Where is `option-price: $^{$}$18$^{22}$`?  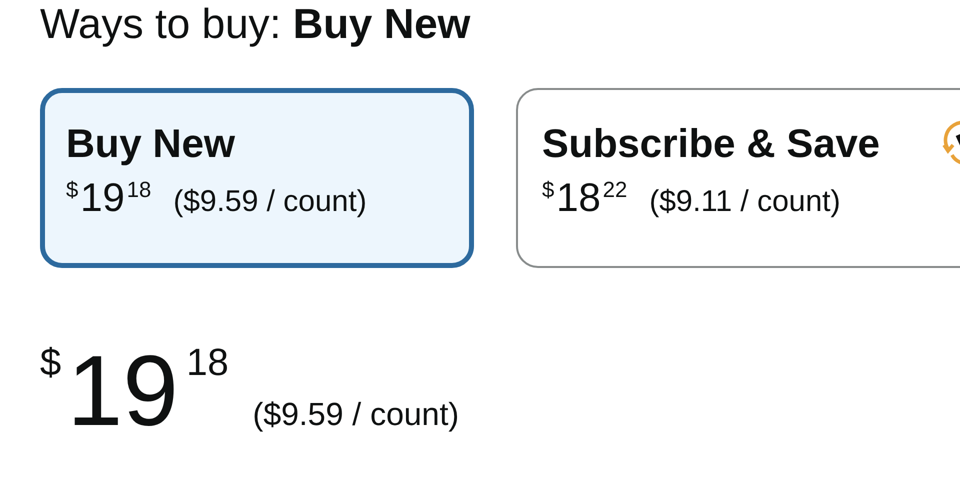
option-price: $^{$}$18$^{22}$ is located at coordinates (585, 198).